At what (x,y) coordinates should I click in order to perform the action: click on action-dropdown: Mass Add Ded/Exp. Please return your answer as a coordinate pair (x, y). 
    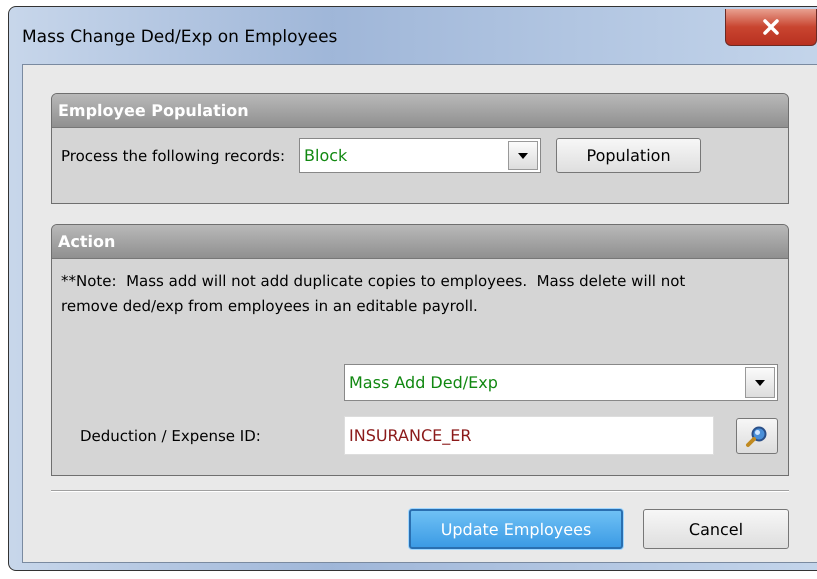
    Looking at the image, I should click on (561, 382).